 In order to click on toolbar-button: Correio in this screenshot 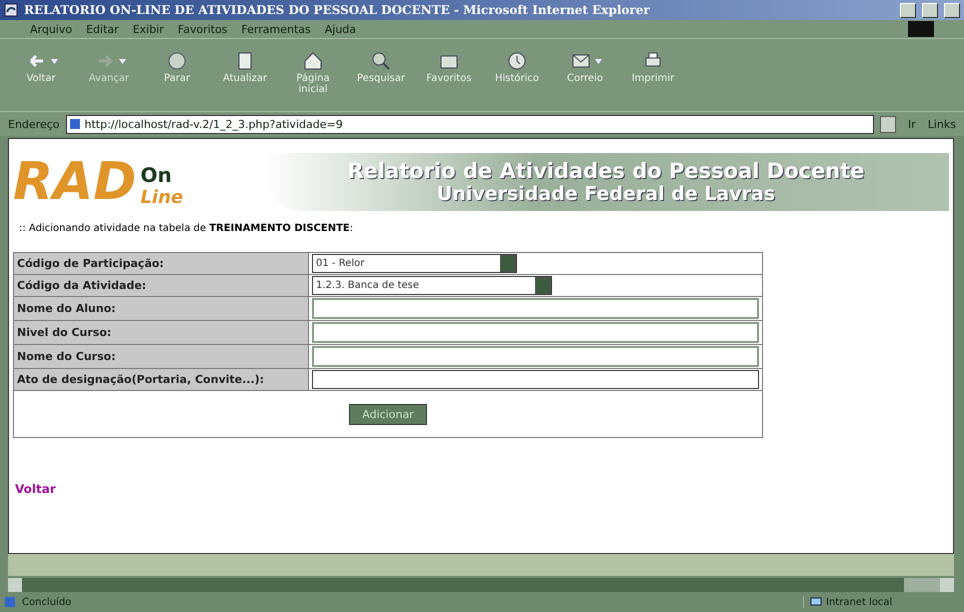, I will do `click(585, 75)`.